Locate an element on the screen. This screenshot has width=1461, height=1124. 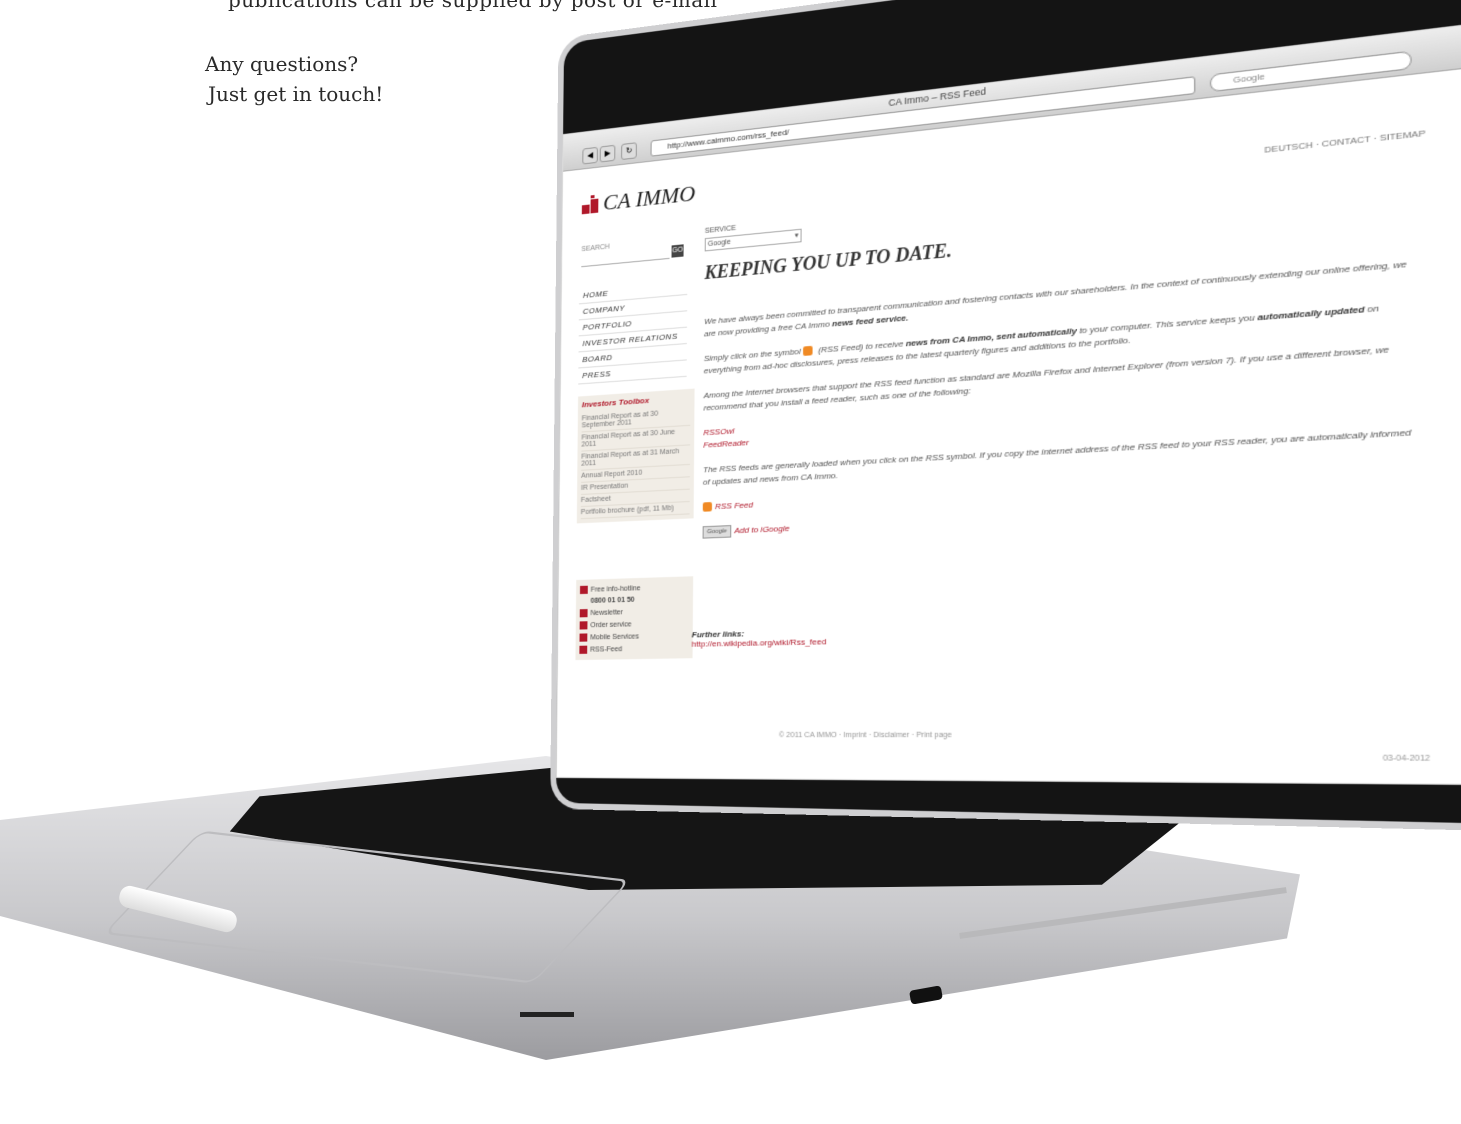
service-label: SERVICE is located at coordinates (720, 230).